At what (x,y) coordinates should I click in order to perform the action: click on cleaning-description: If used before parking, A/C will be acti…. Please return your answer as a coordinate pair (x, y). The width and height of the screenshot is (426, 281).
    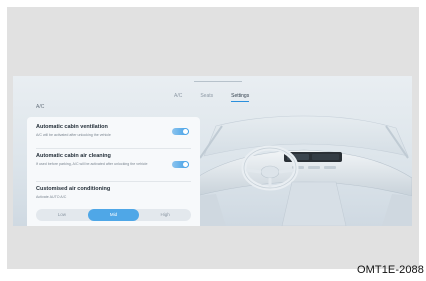
    Looking at the image, I should click on (92, 164).